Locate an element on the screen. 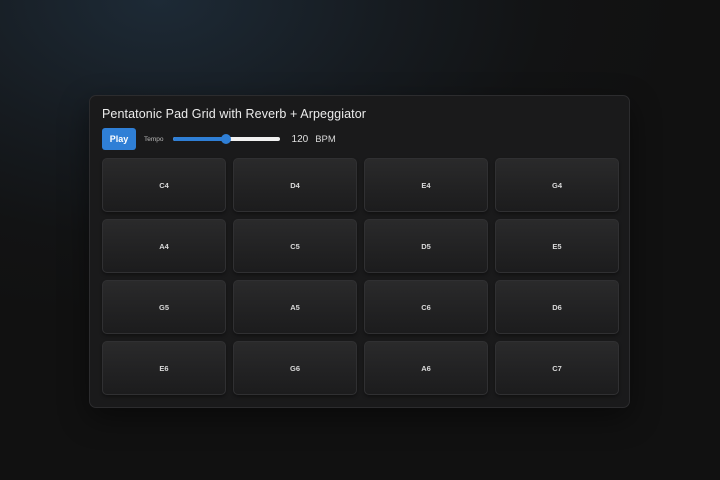 The width and height of the screenshot is (720, 480). note-pad: E6 is located at coordinates (164, 368).